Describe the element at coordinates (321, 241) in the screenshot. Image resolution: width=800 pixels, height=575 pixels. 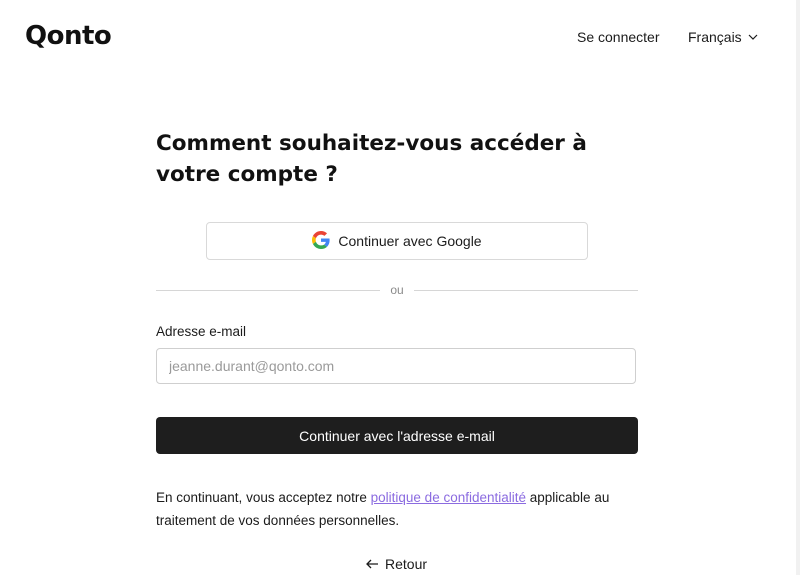
I see `google-icon` at that location.